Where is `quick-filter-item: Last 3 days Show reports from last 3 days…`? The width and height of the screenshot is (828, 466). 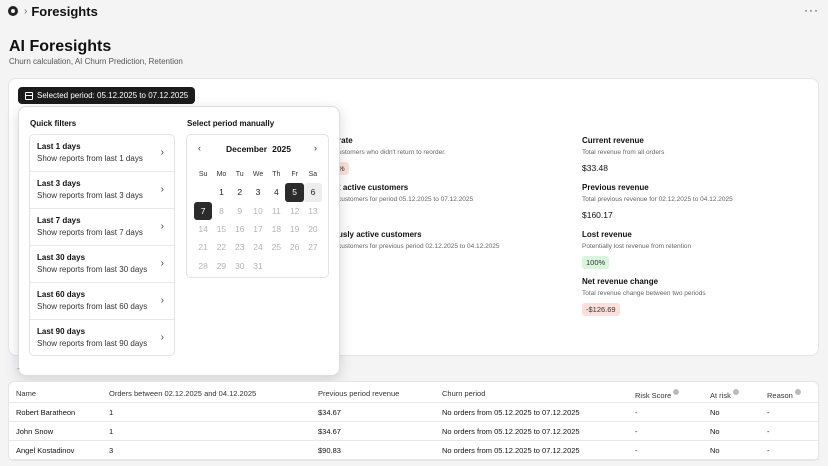
quick-filter-item: Last 3 days Show reports from last 3 days… is located at coordinates (102, 190).